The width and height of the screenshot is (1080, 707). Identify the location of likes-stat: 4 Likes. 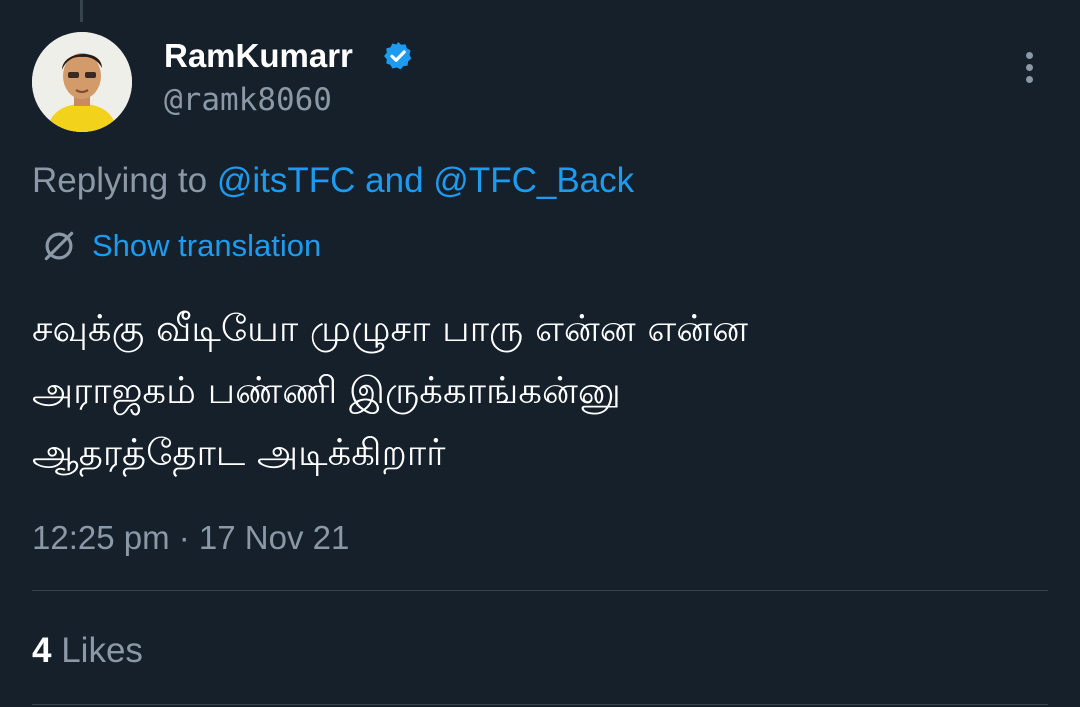
(87, 651).